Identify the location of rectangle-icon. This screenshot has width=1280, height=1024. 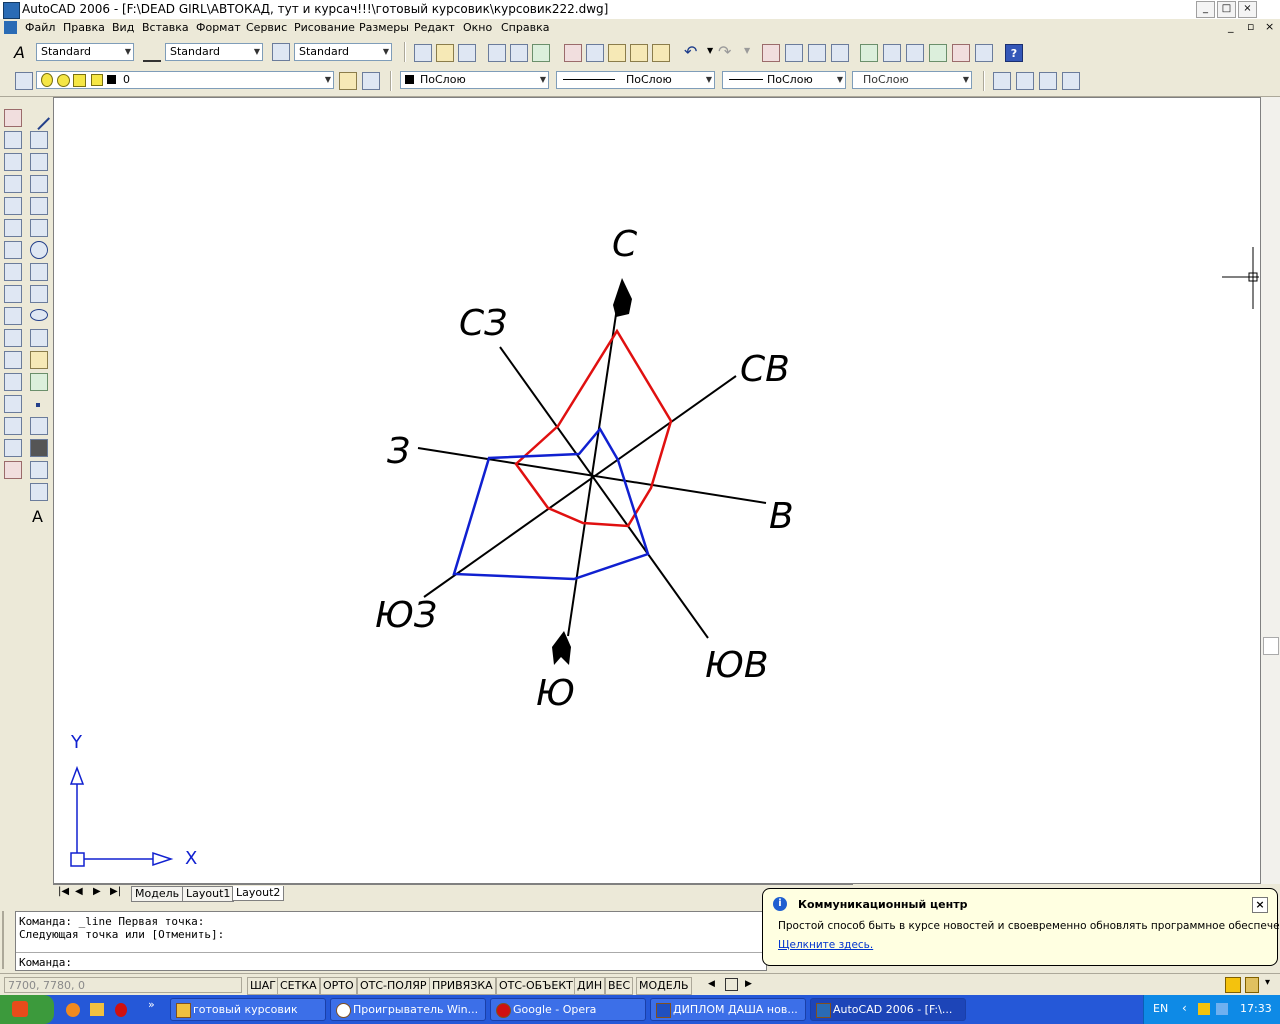
(39, 206).